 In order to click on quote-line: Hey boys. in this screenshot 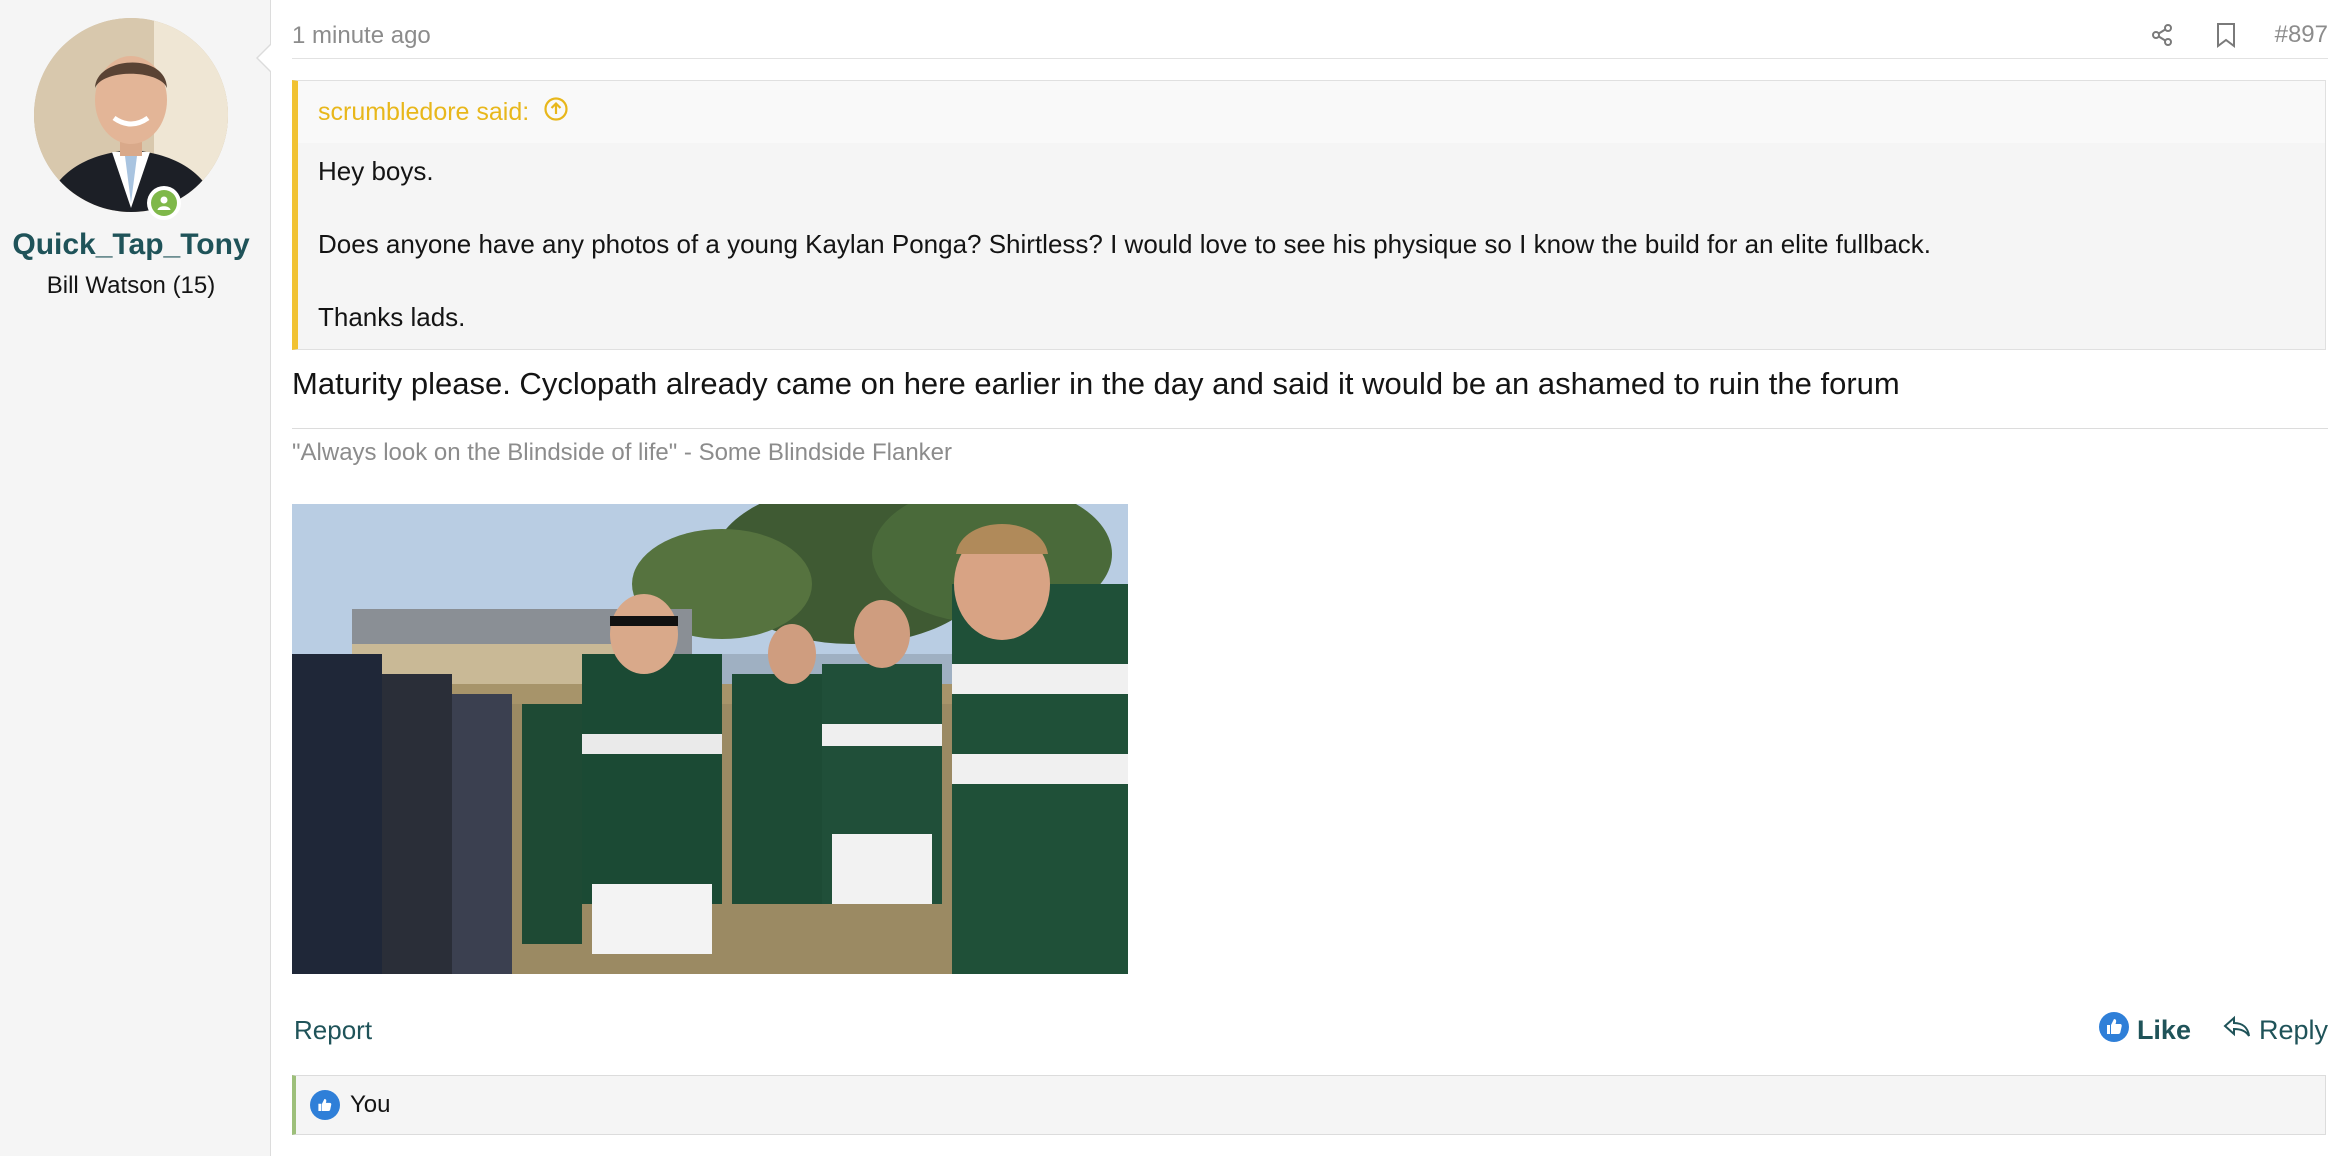, I will do `click(376, 171)`.